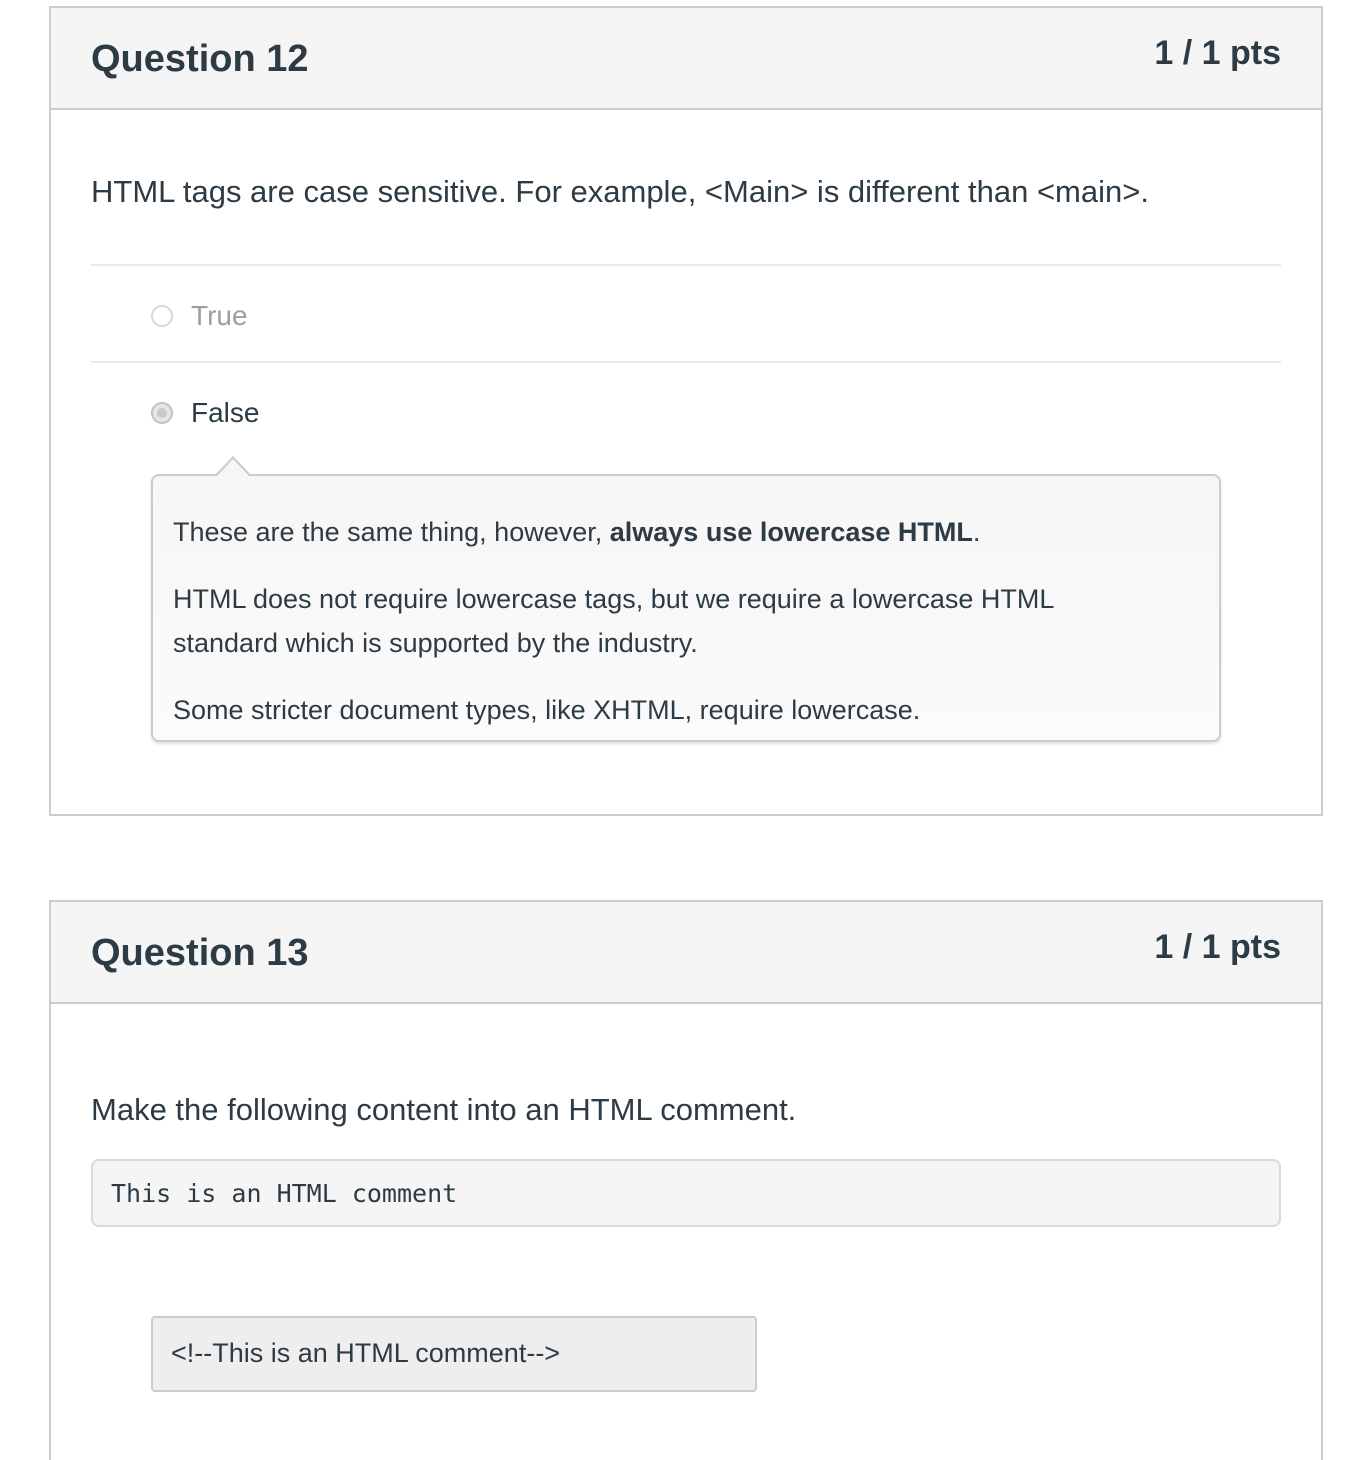 The height and width of the screenshot is (1460, 1352). I want to click on answer-option-false: False, so click(205, 413).